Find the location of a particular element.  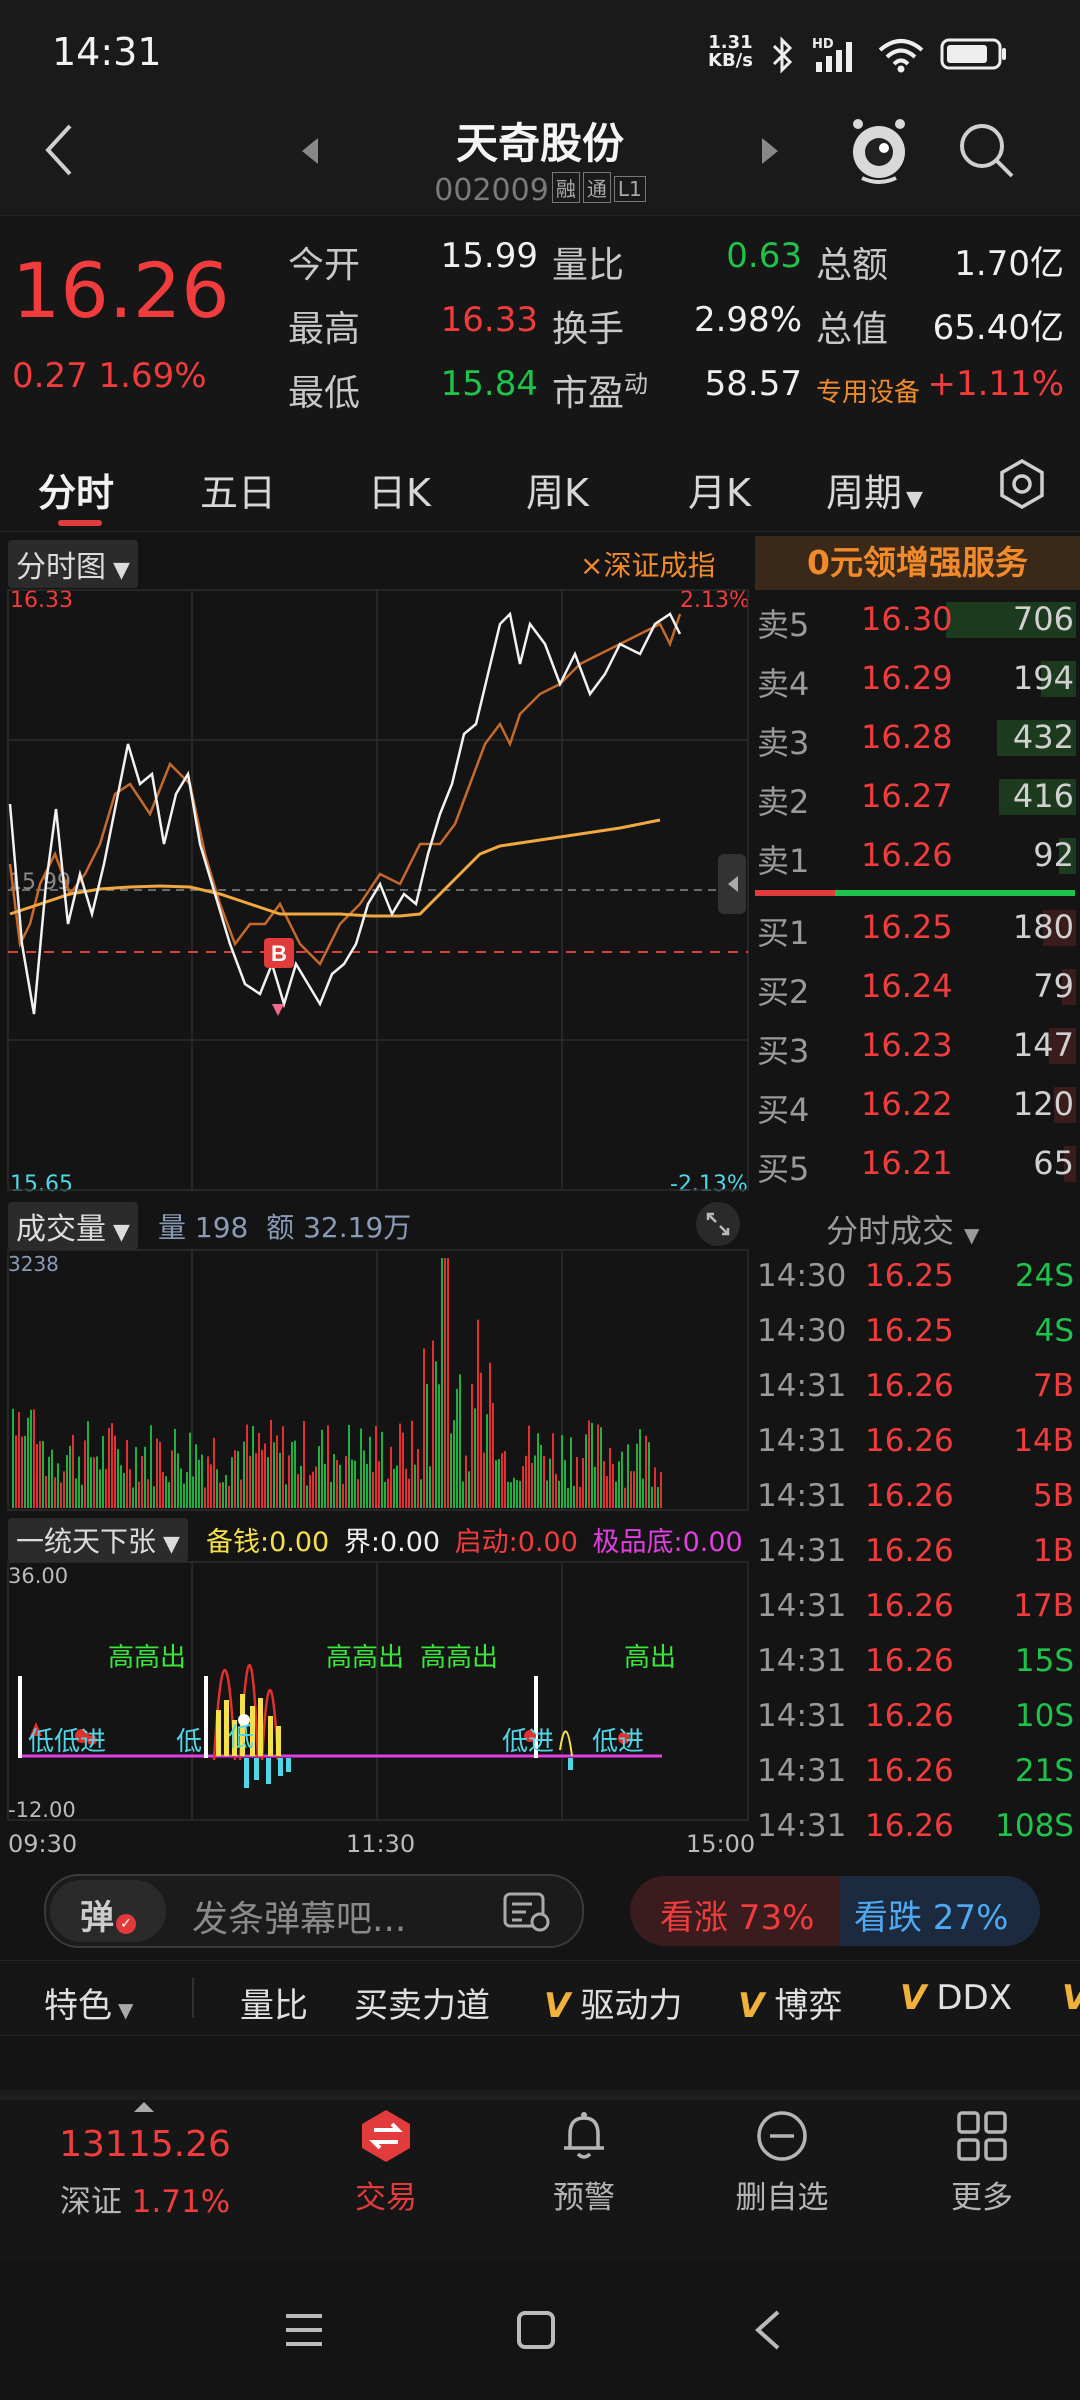

ask-row: 卖3 16.28 432 is located at coordinates (917, 739).